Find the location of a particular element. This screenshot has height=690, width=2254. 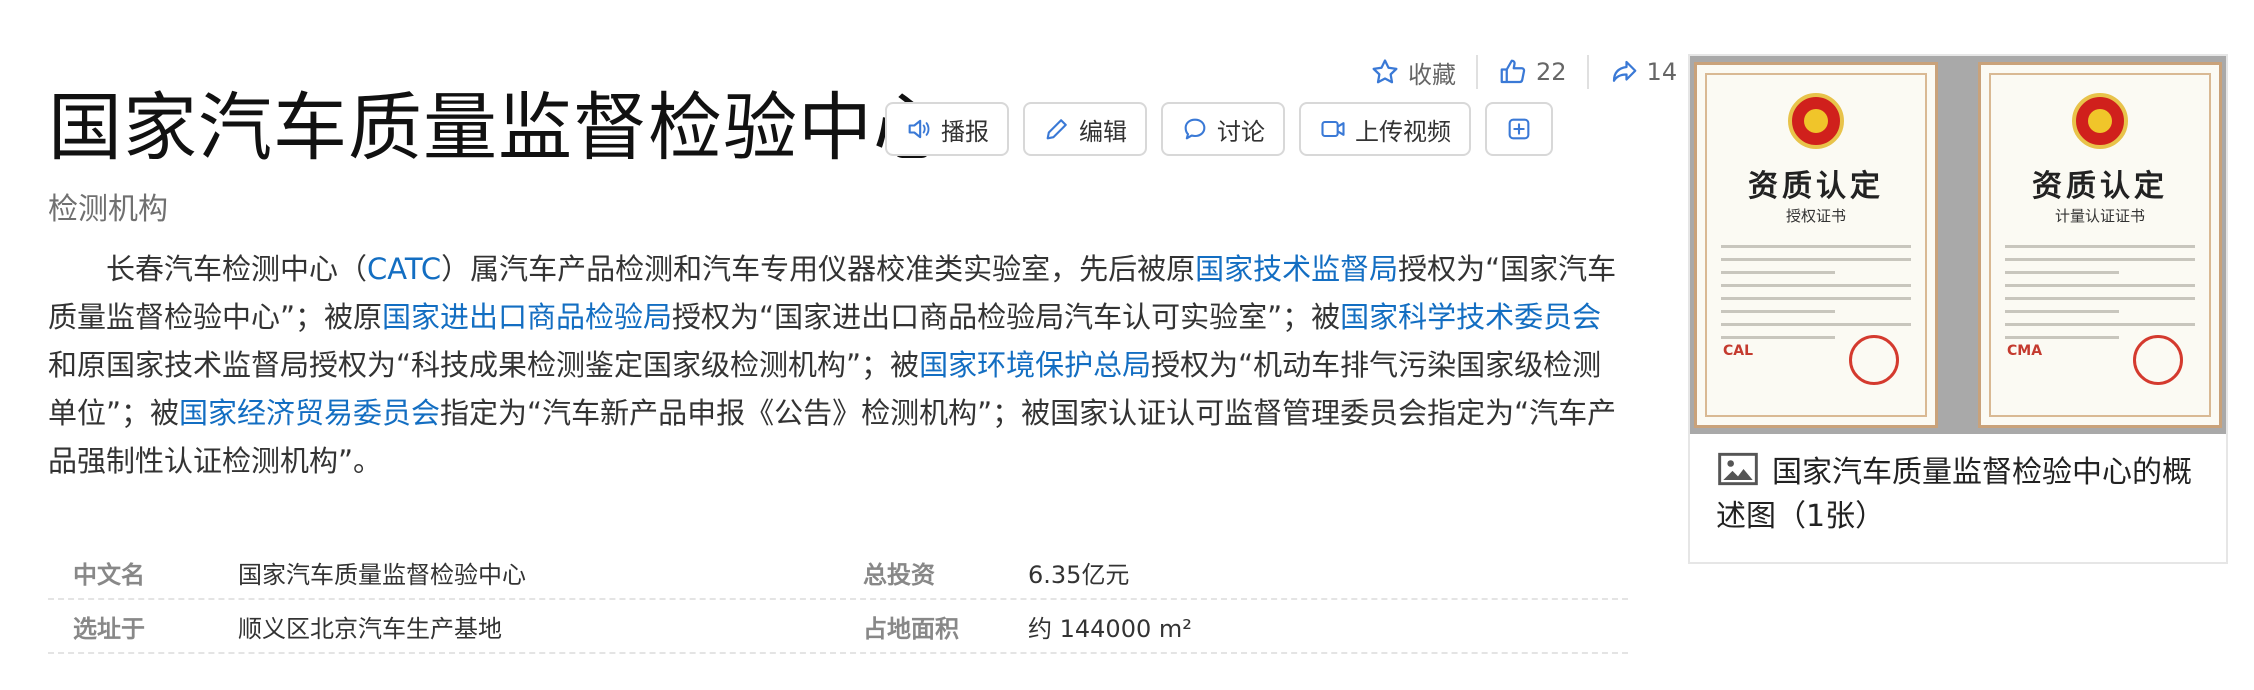

like-count: 22 is located at coordinates (1551, 72).